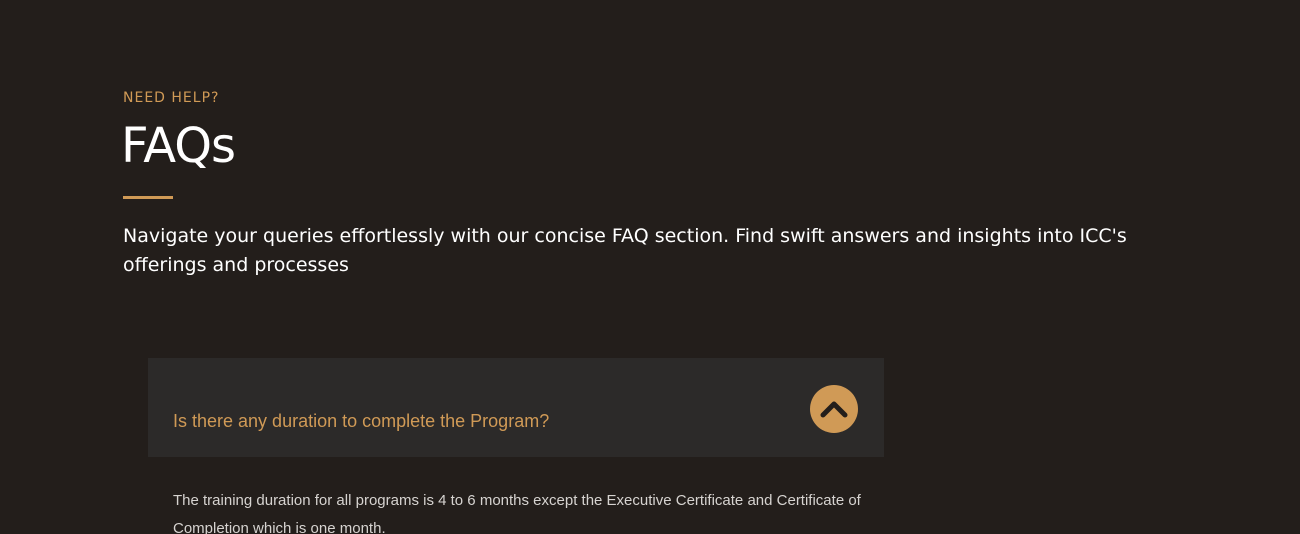 The height and width of the screenshot is (534, 1300). What do you see at coordinates (178, 146) in the screenshot?
I see `page-title: FAQs` at bounding box center [178, 146].